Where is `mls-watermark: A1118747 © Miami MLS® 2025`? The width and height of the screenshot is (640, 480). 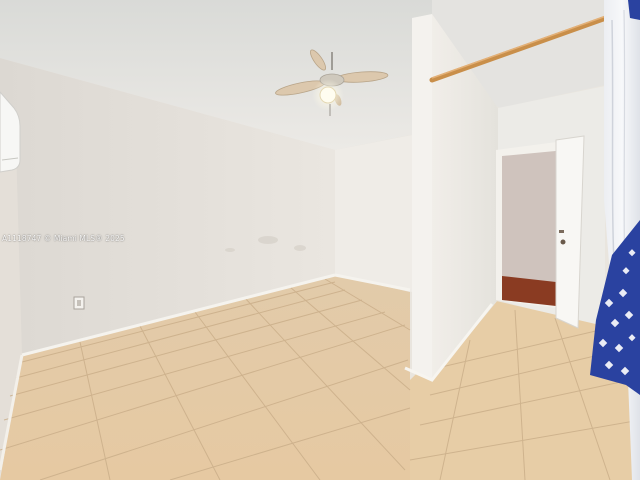 mls-watermark: A1118747 © Miami MLS® 2025 is located at coordinates (63, 238).